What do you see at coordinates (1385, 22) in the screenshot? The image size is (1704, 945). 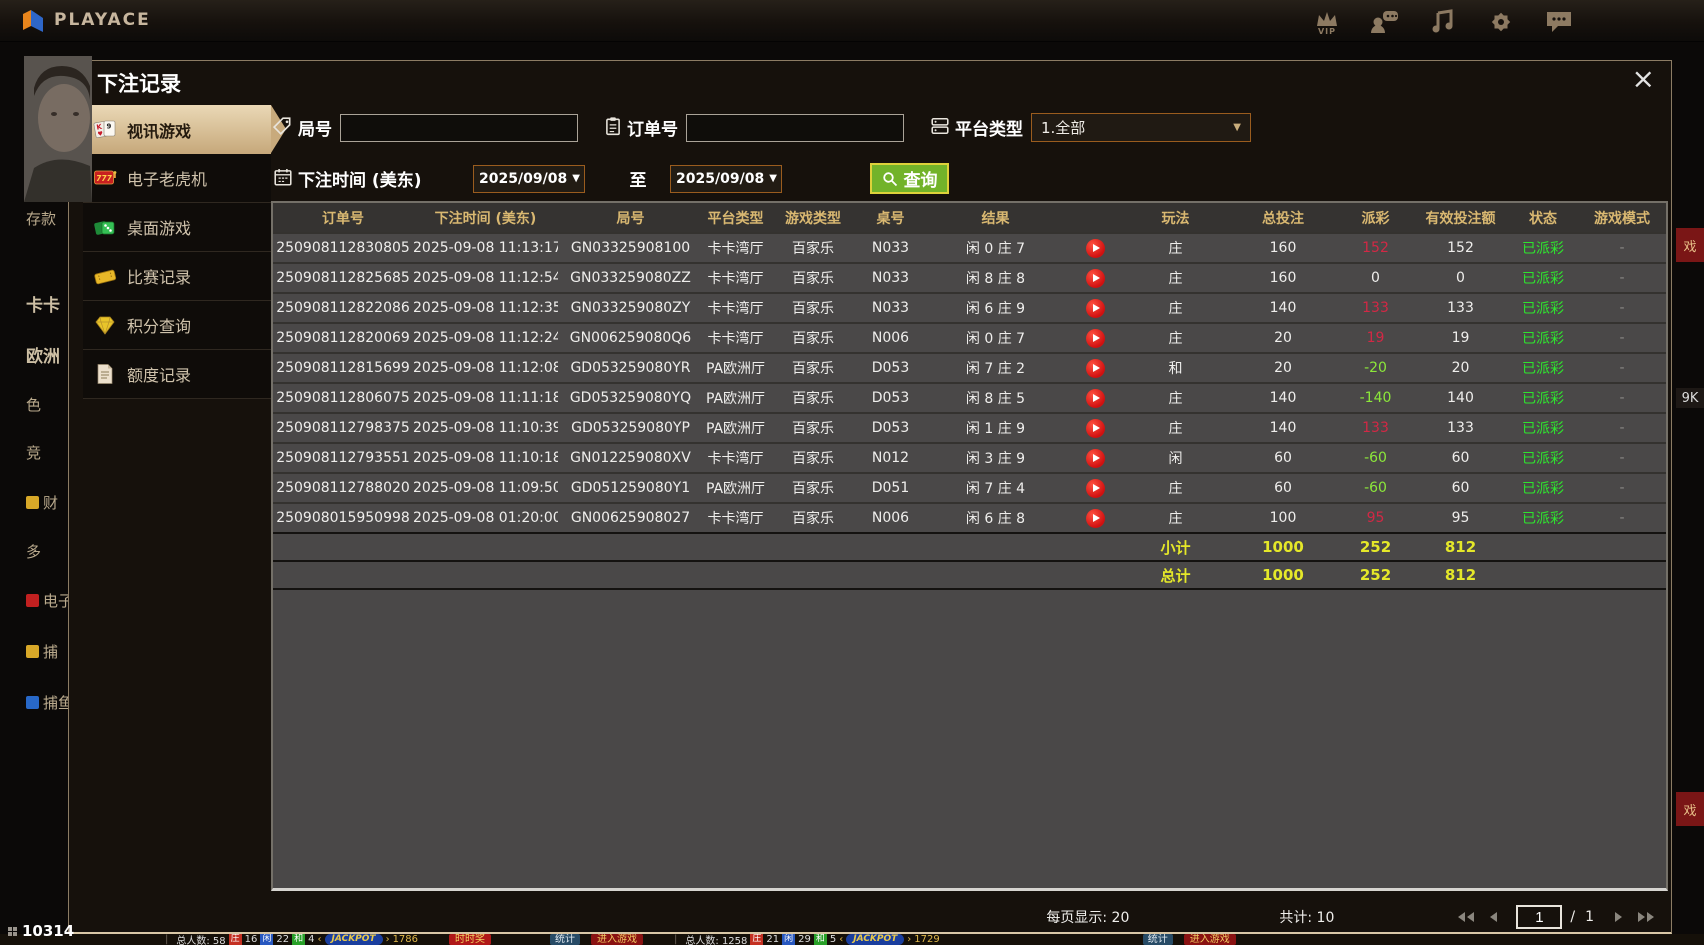 I see `customer-service-icon` at bounding box center [1385, 22].